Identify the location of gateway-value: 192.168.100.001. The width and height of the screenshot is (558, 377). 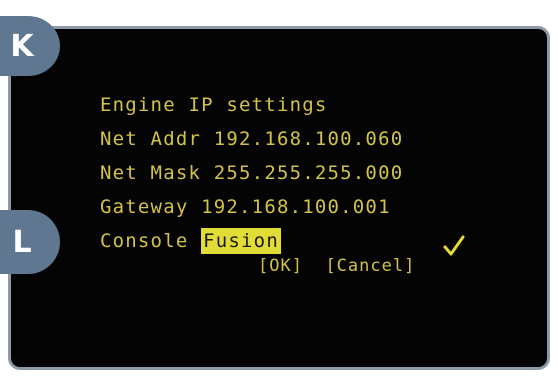
(296, 207).